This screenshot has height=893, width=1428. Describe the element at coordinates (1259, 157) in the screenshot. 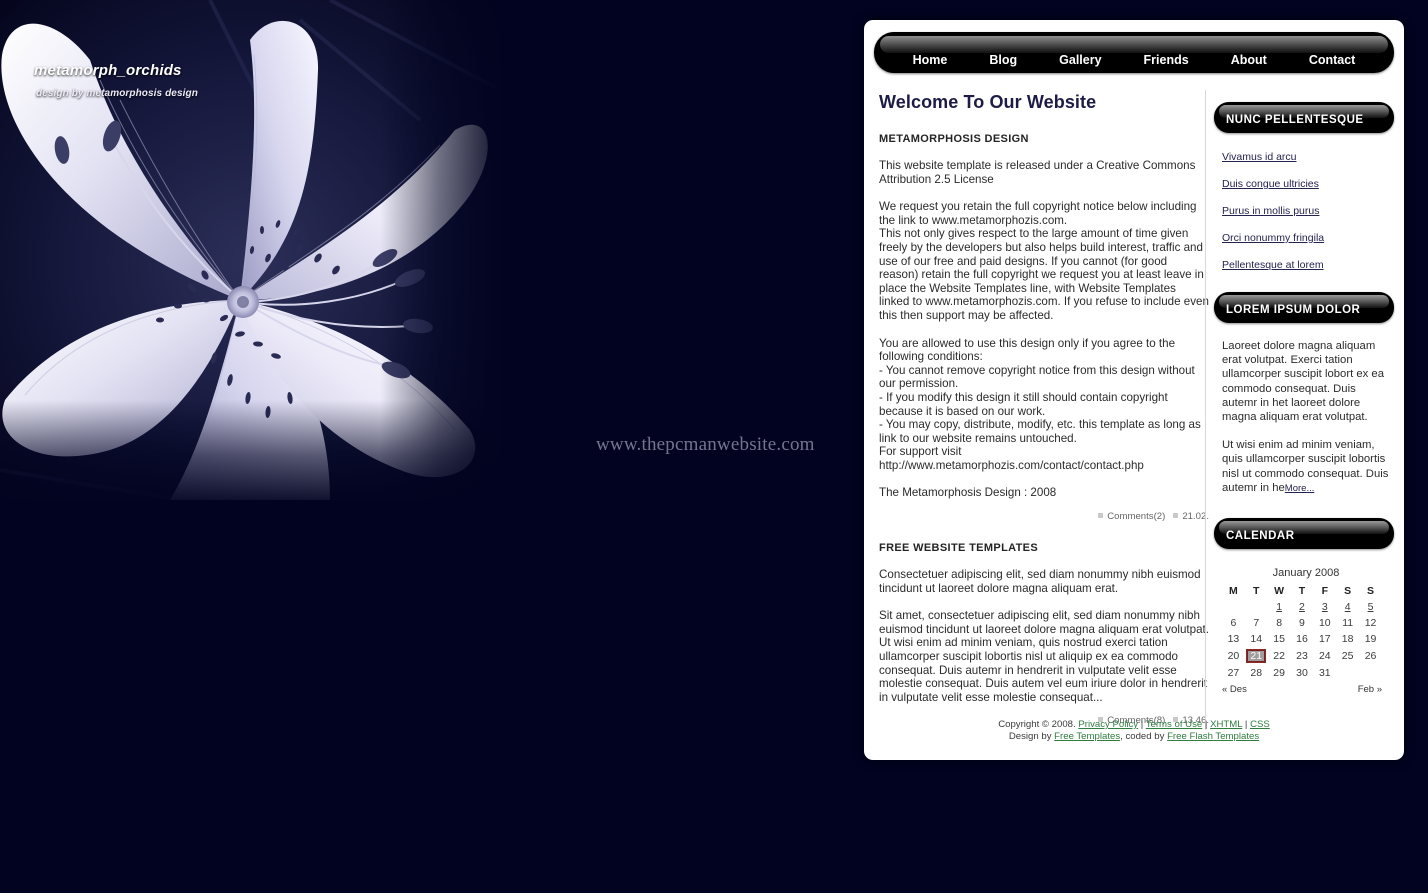

I see `sidebar-link-vivamus: Vivamus id arcu` at that location.